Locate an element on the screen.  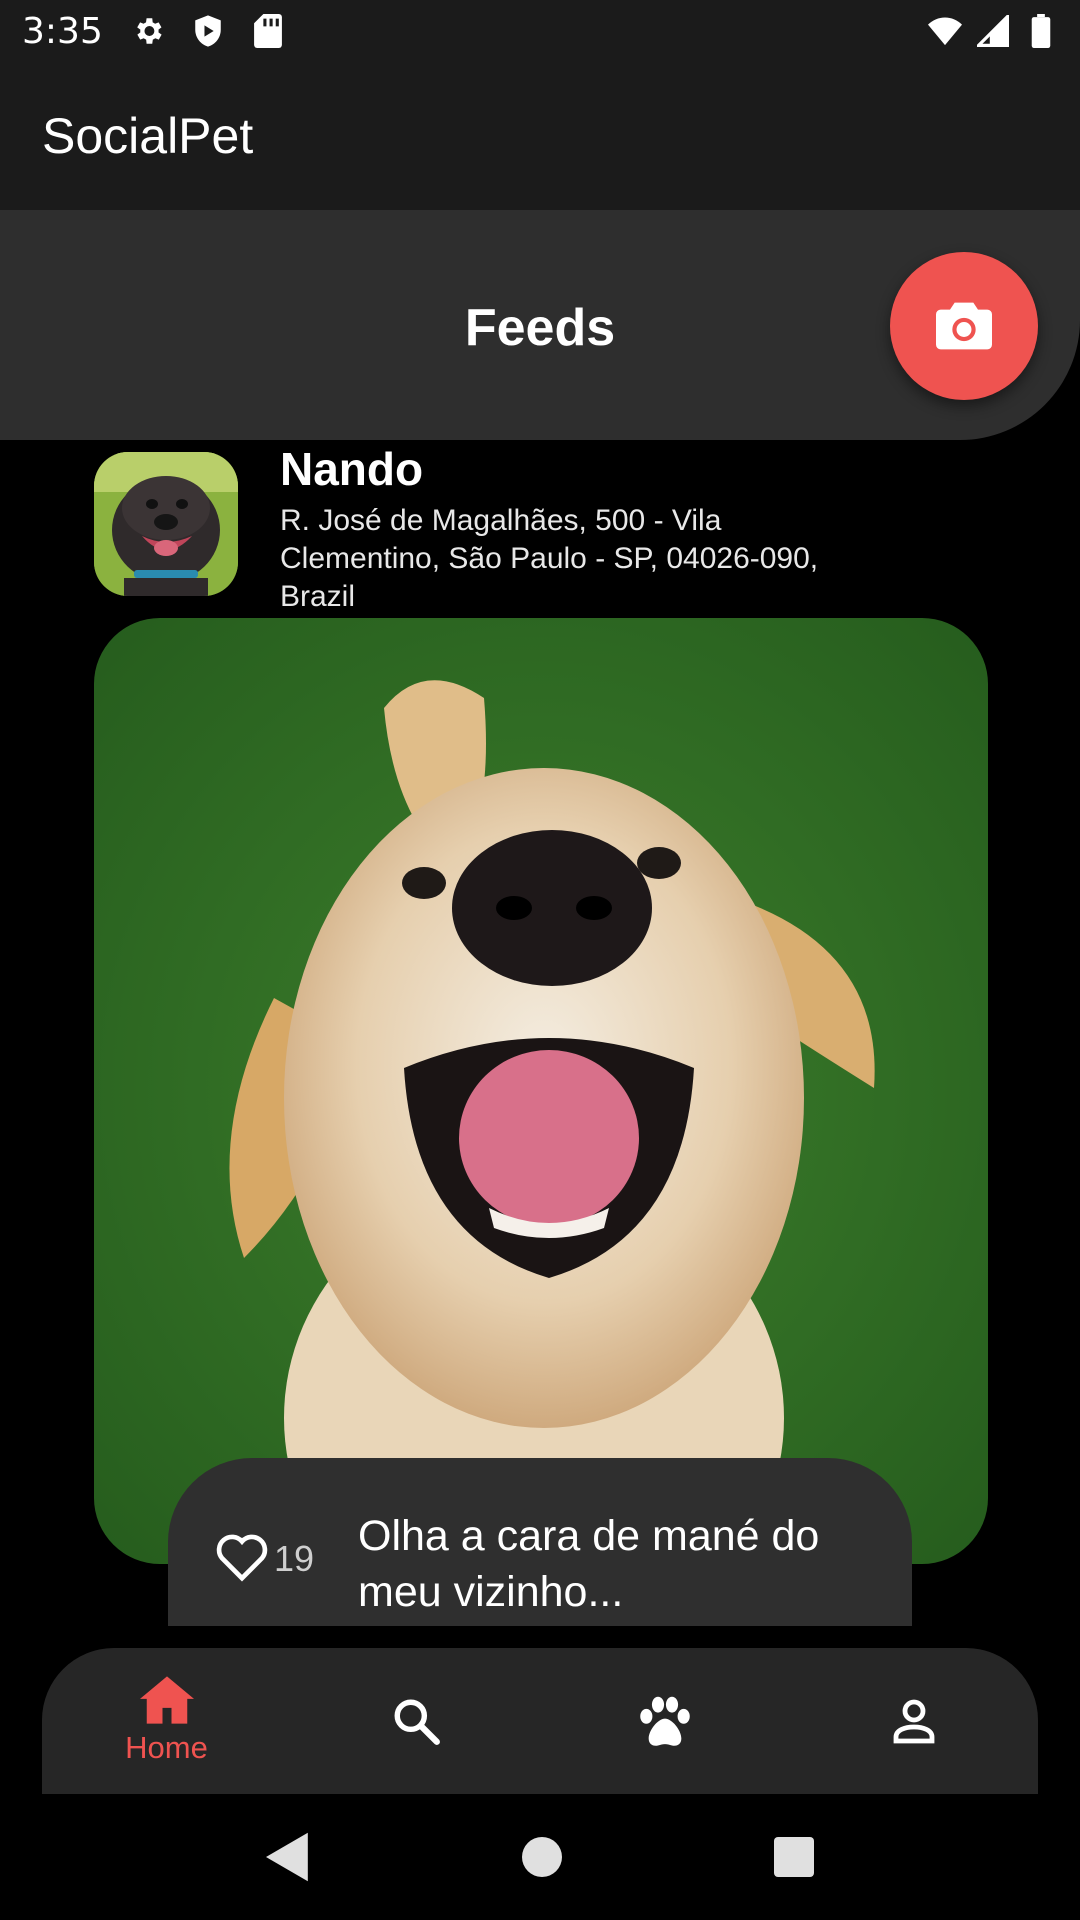
app-title: SocialPet is located at coordinates (148, 136).